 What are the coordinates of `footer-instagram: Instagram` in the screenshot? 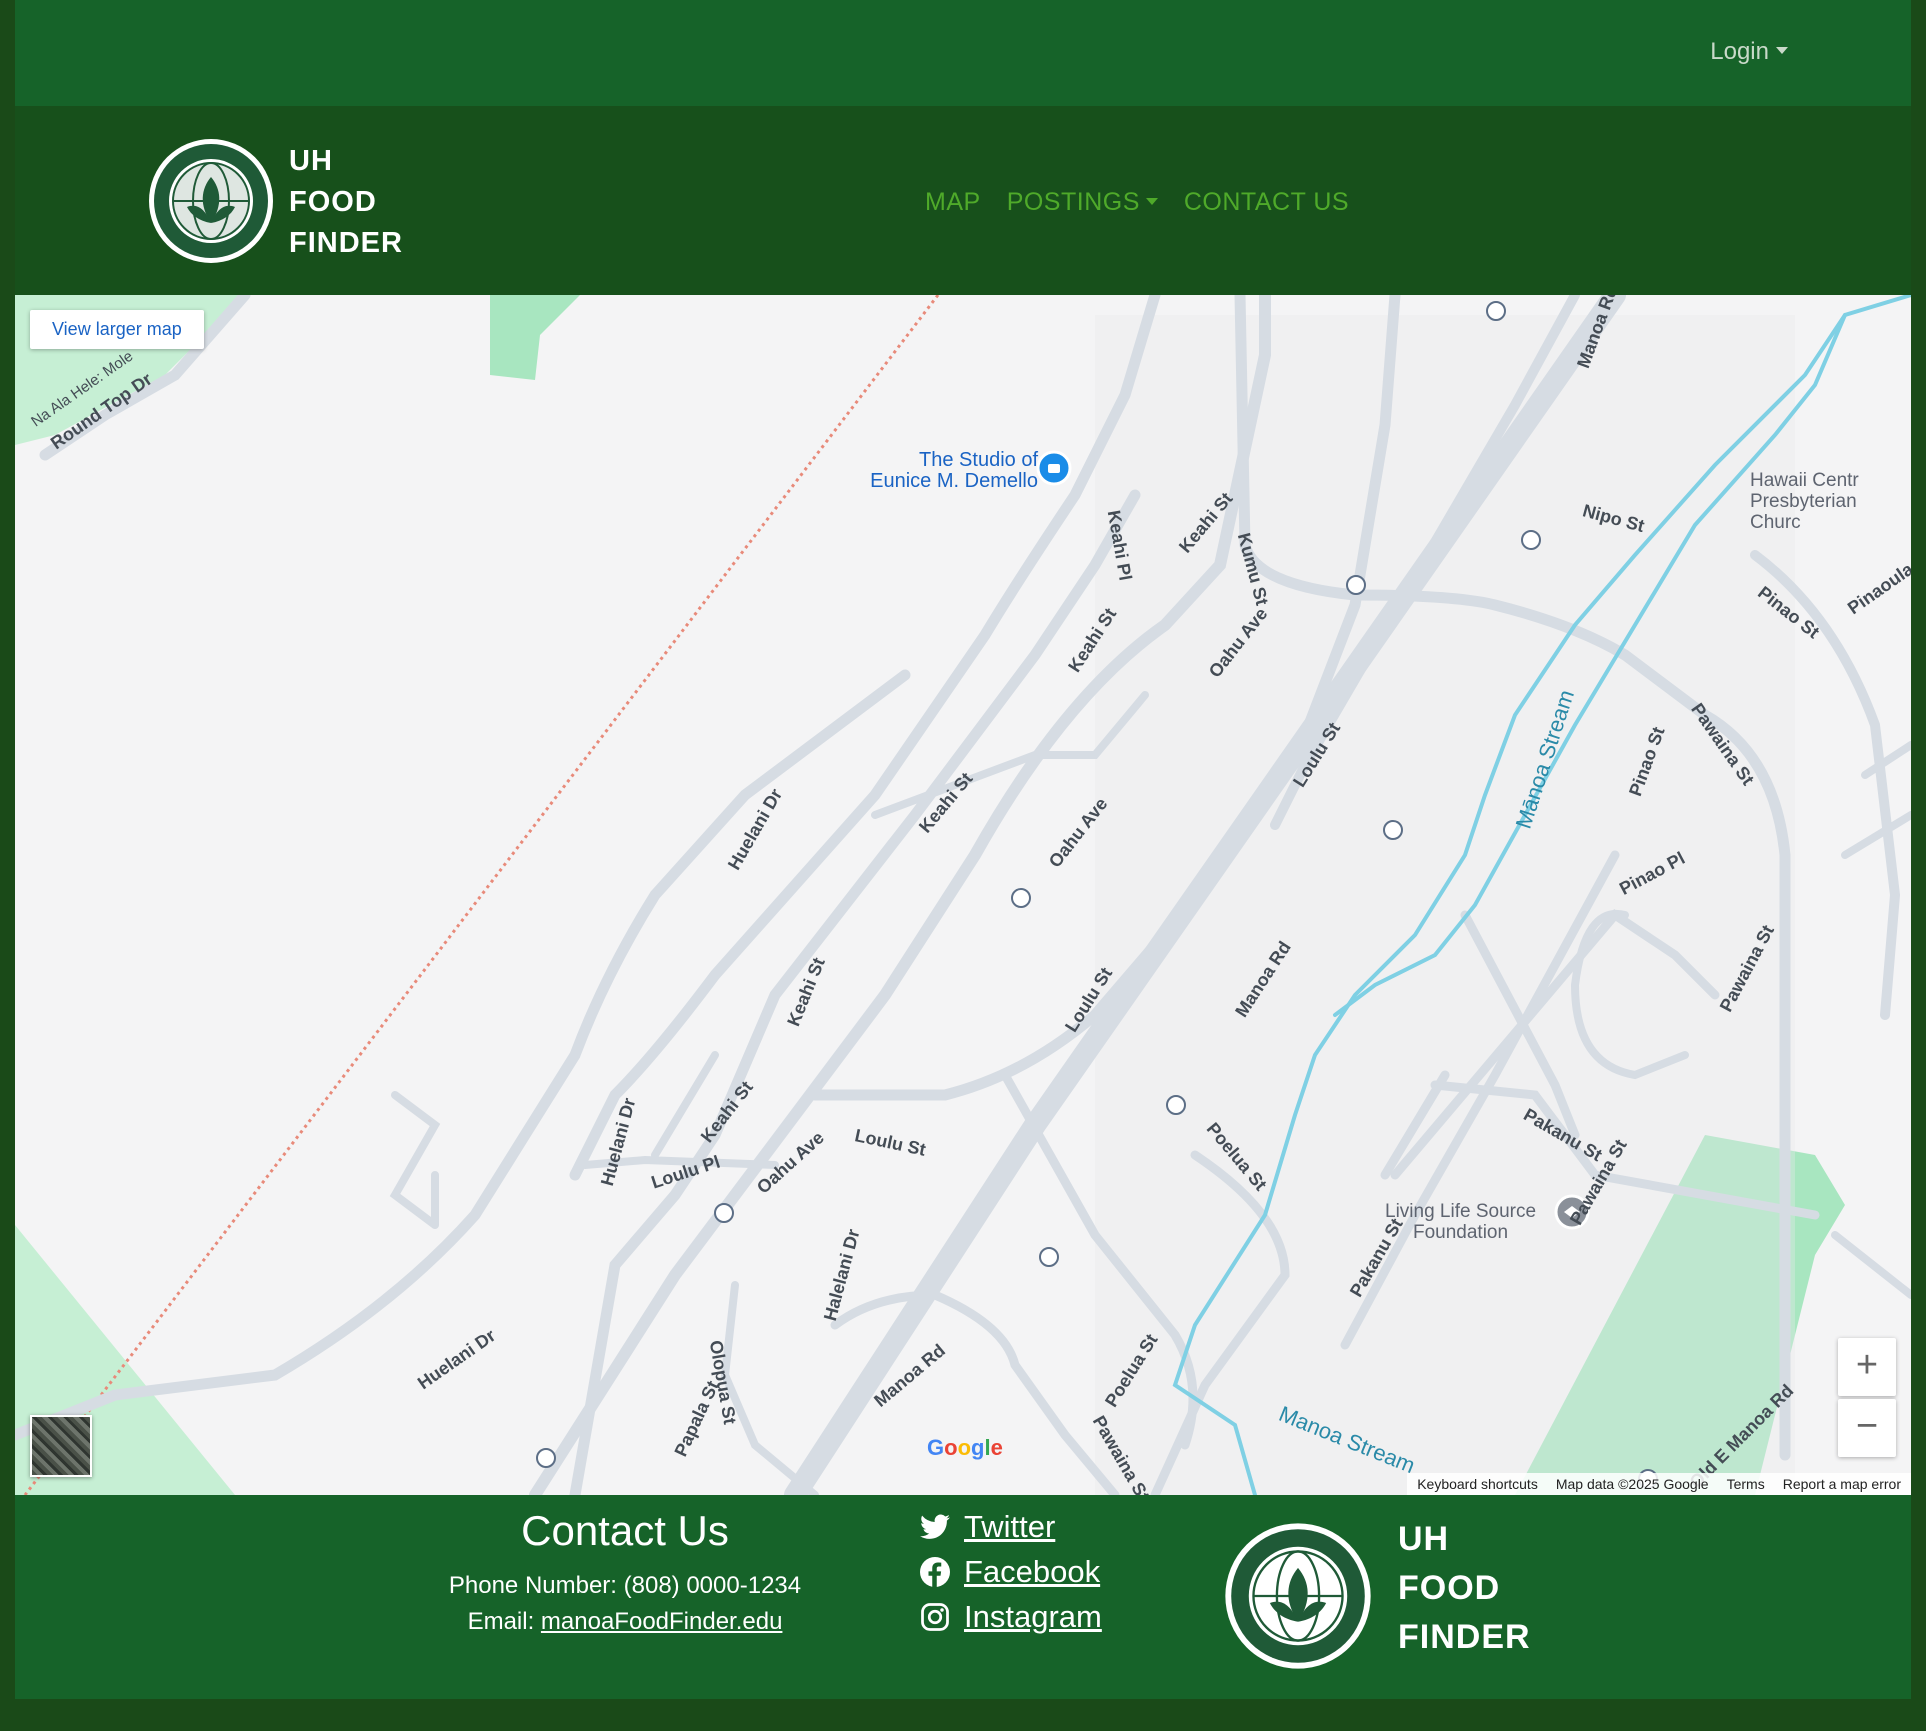 It's located at (1011, 1617).